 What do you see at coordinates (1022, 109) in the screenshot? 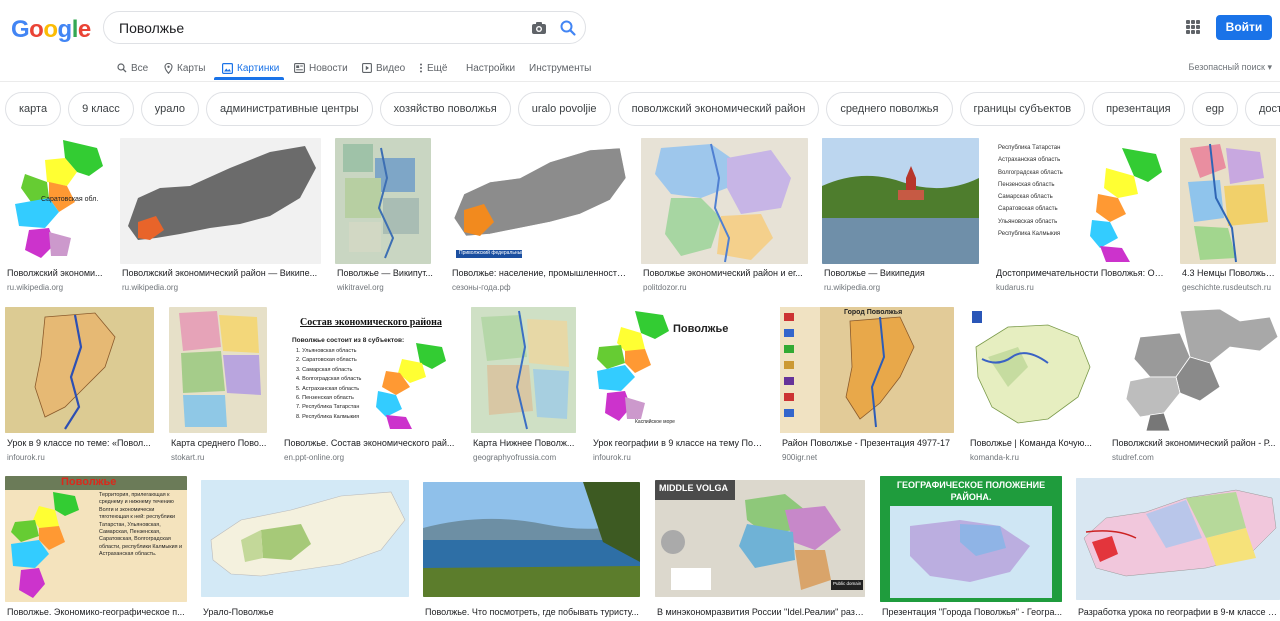
I see `chip: границы субъектов` at bounding box center [1022, 109].